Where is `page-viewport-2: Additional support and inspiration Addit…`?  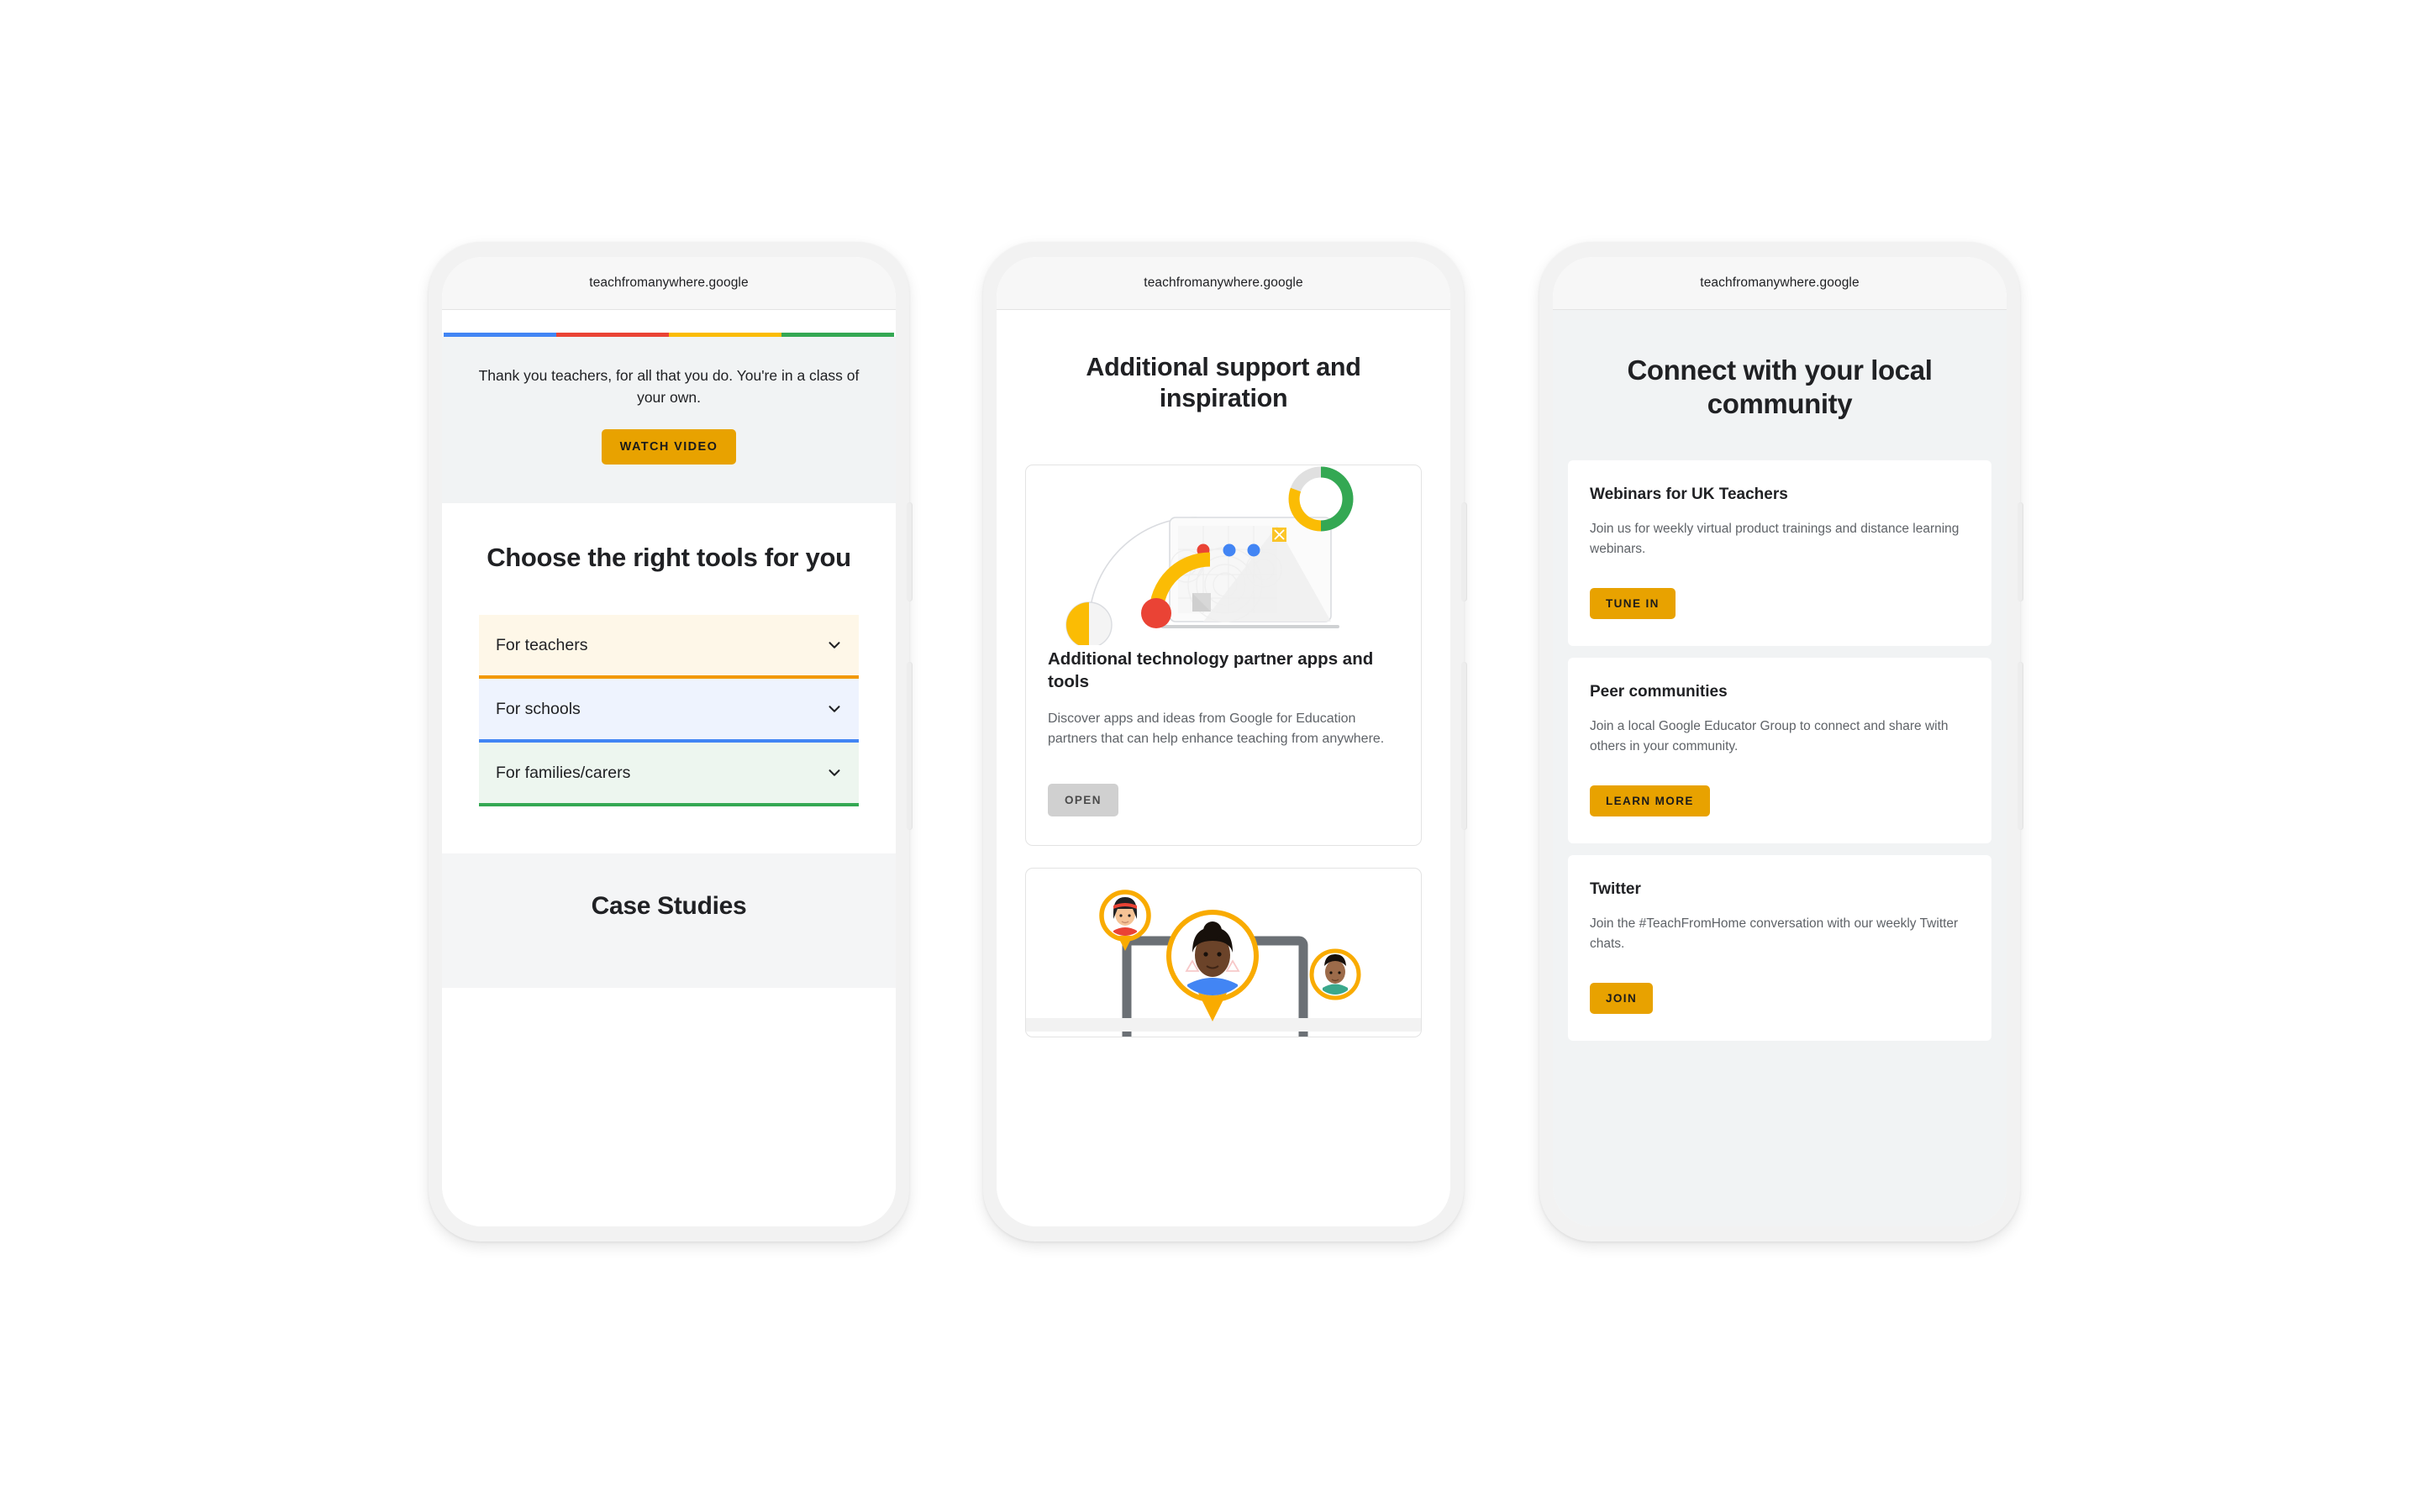 page-viewport-2: Additional support and inspiration Addit… is located at coordinates (1224, 768).